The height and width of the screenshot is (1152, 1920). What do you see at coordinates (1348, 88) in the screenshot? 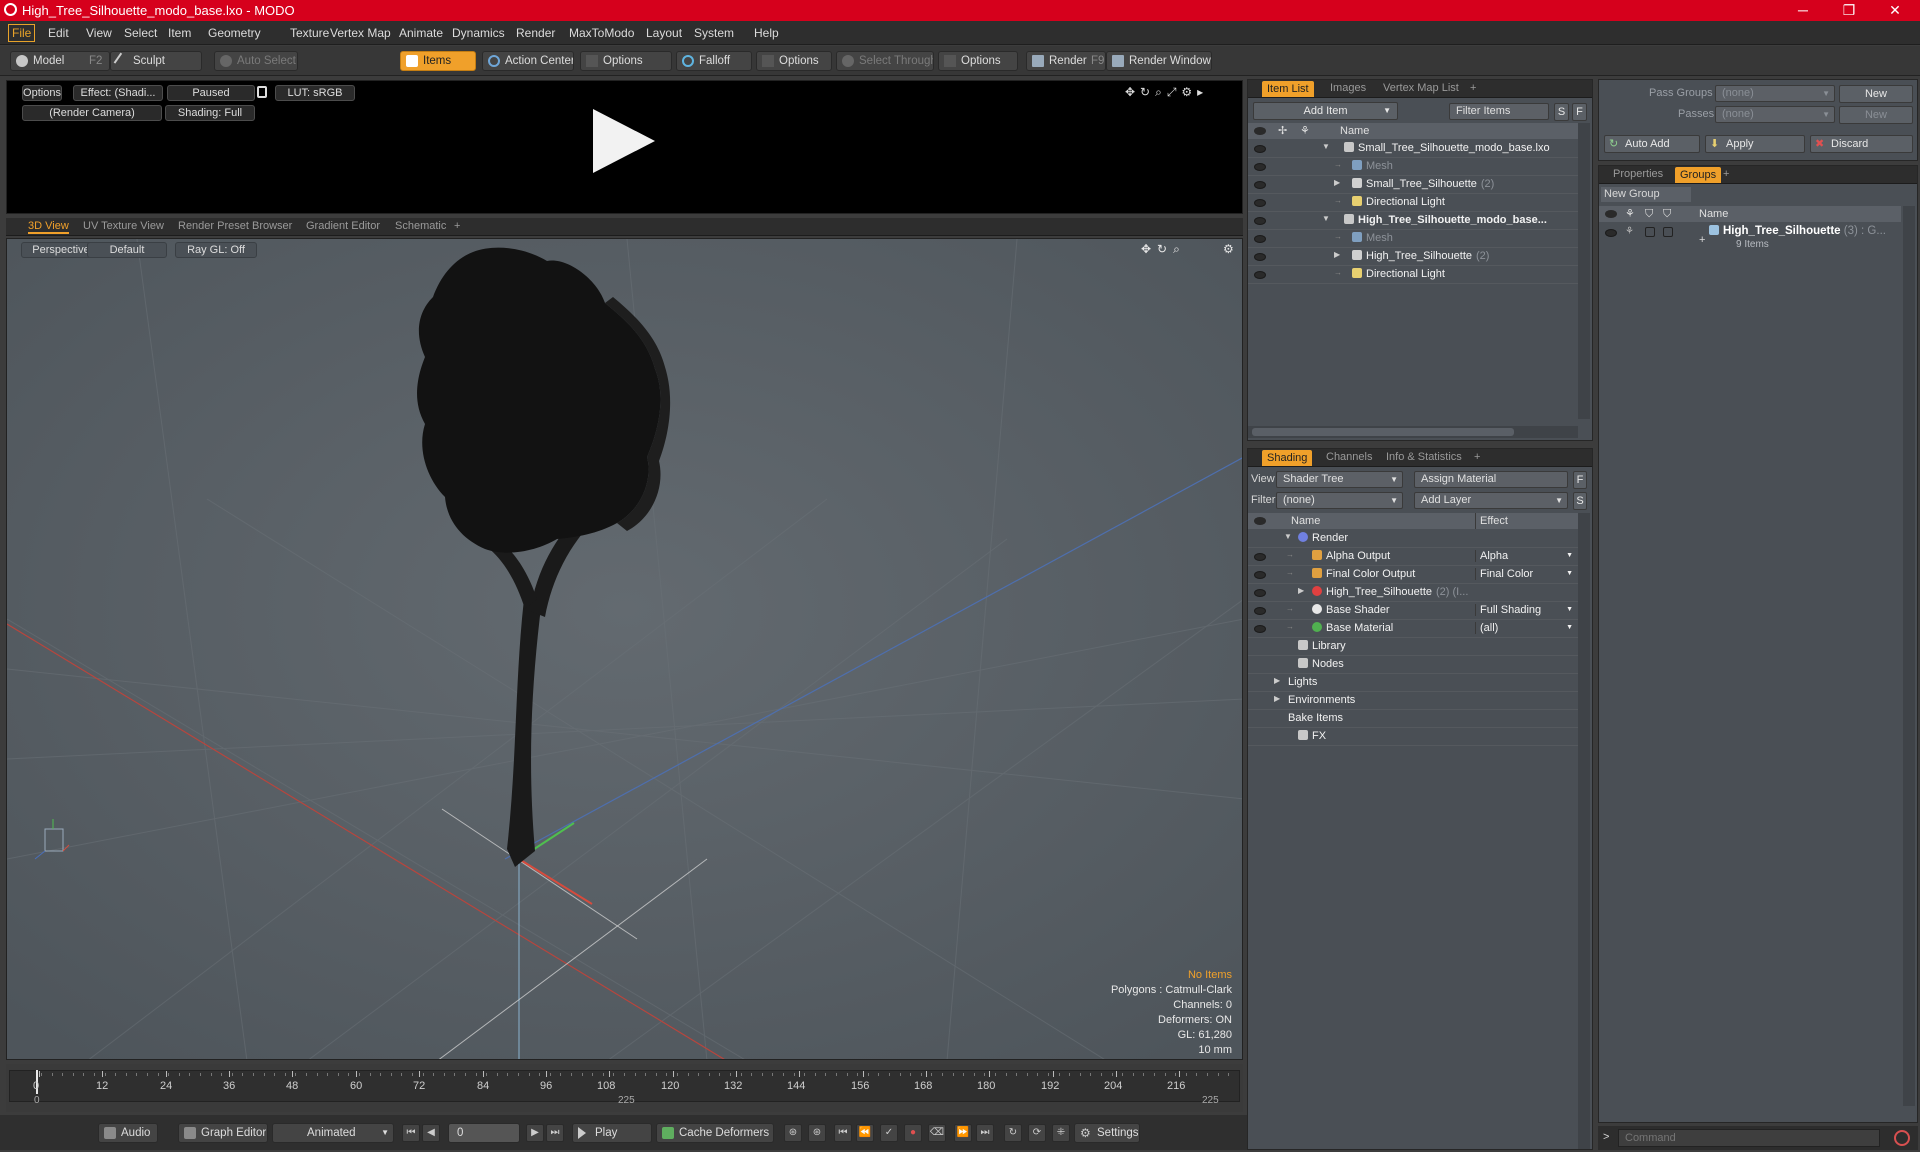
I see `tab-images: Images` at bounding box center [1348, 88].